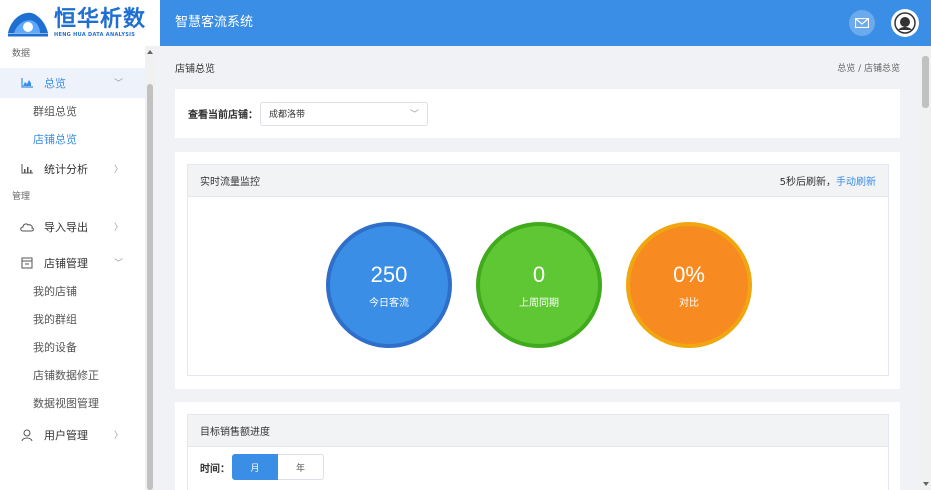  I want to click on top-bar: 恒华析数 HENG HUA DATA ANALYSIS 智慧客流系统, so click(465, 23).